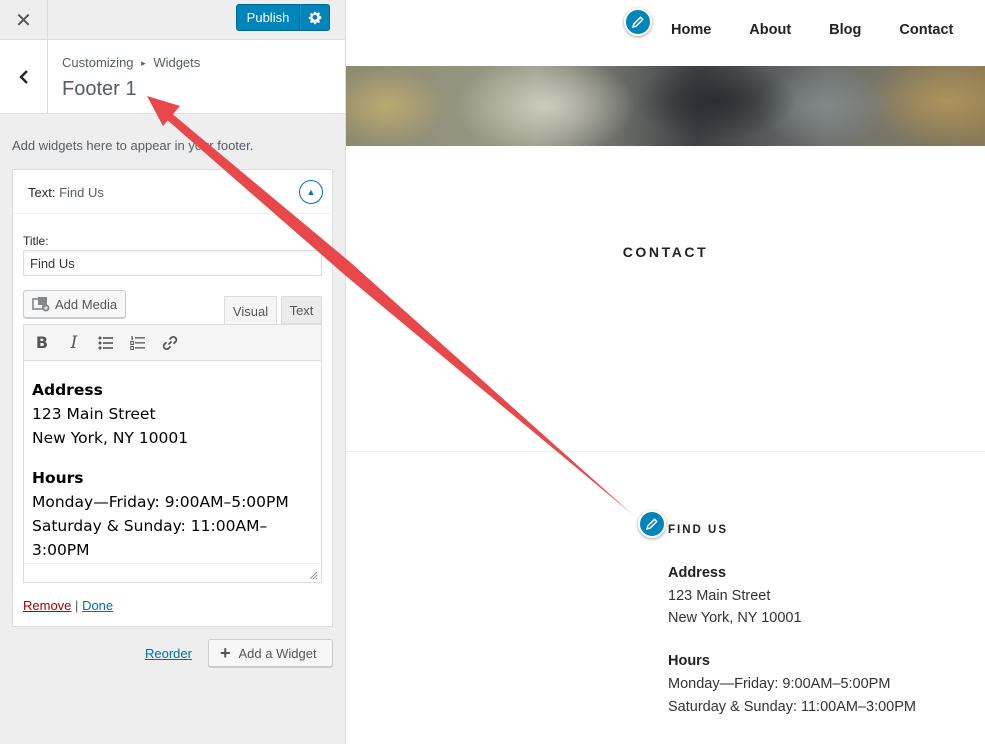  Describe the element at coordinates (36, 241) in the screenshot. I see `title-label: Title:` at that location.